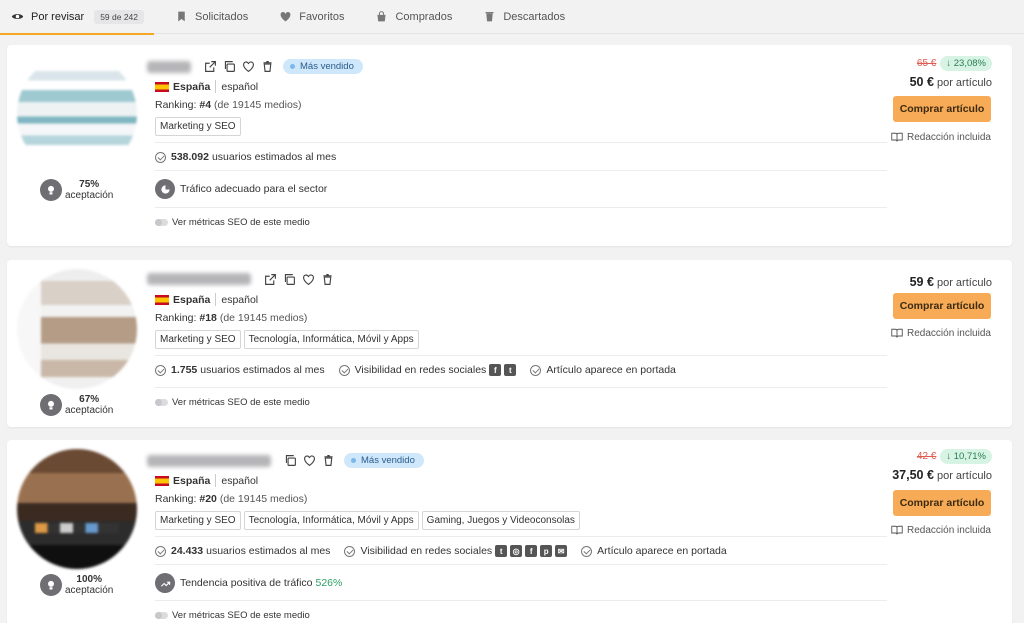 Image resolution: width=1024 pixels, height=623 pixels. Describe the element at coordinates (427, 370) in the screenshot. I see `social-metric: Visibilidad en redes sociales f t` at that location.